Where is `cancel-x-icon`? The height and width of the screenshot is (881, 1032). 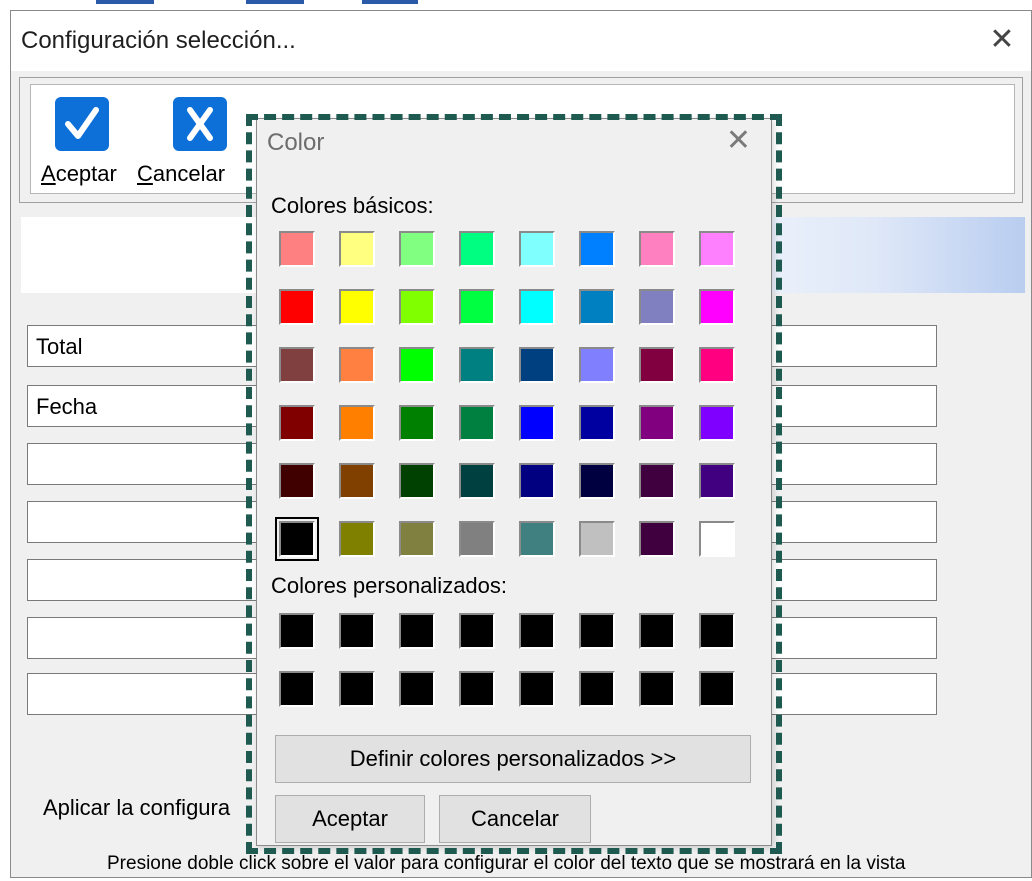
cancel-x-icon is located at coordinates (200, 124).